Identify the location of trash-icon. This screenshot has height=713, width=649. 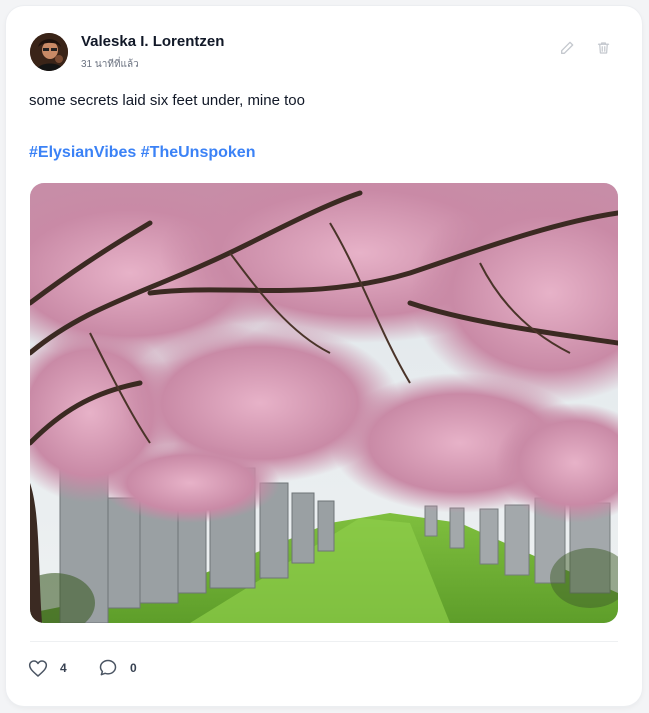
(603, 48).